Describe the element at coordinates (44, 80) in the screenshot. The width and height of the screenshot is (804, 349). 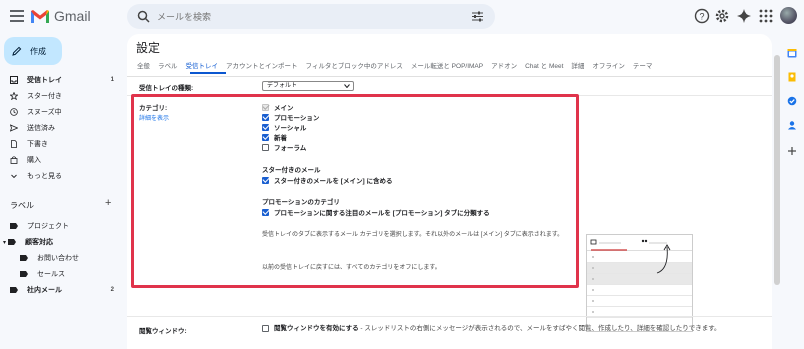
I see `sidebar-item-label: 受信トレイ` at that location.